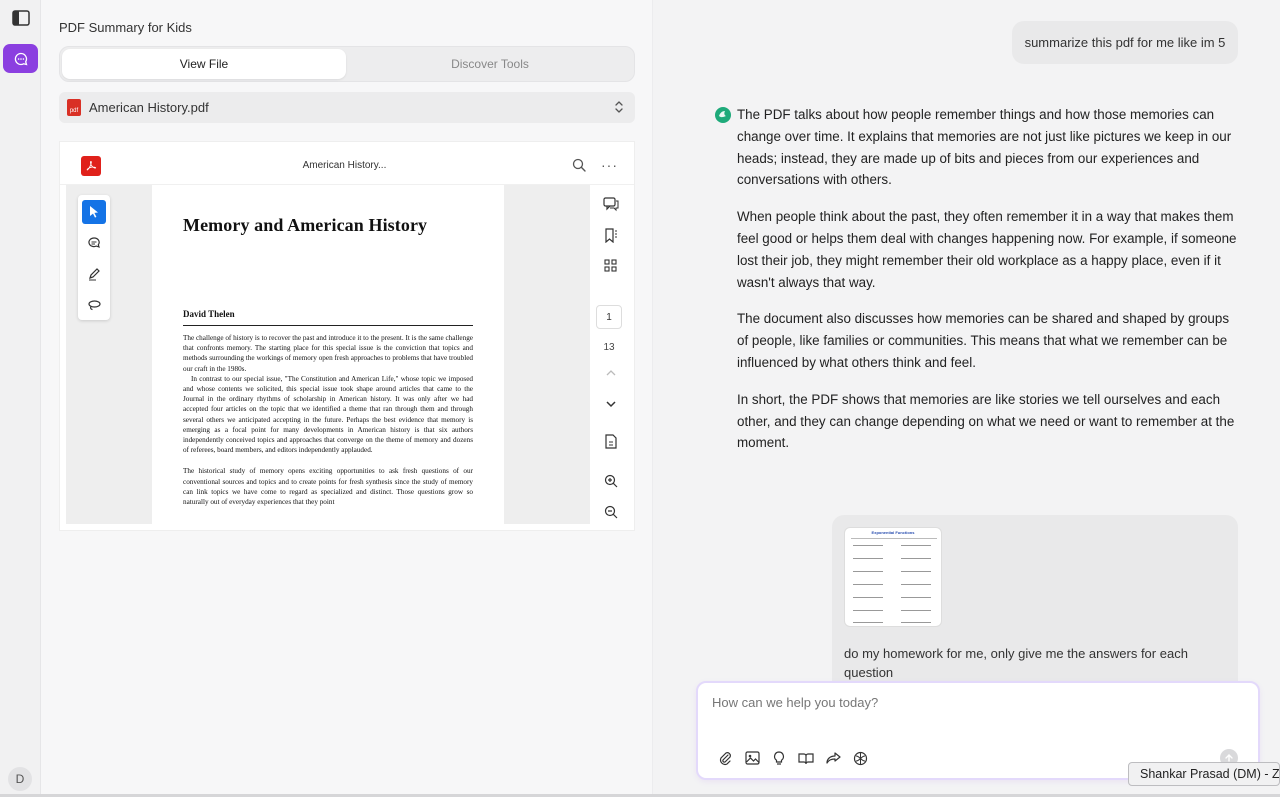 This screenshot has height=797, width=1280. I want to click on annotation-toolbar, so click(94, 257).